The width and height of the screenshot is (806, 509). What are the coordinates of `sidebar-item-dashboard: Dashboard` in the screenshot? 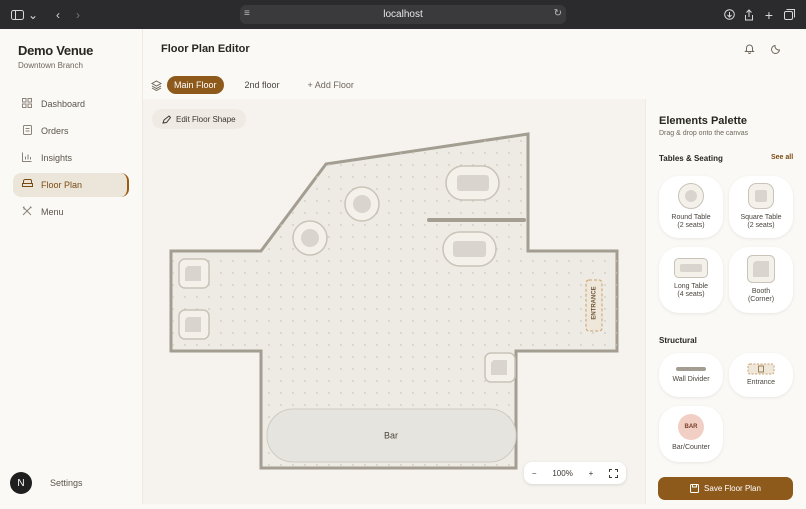 It's located at (71, 104).